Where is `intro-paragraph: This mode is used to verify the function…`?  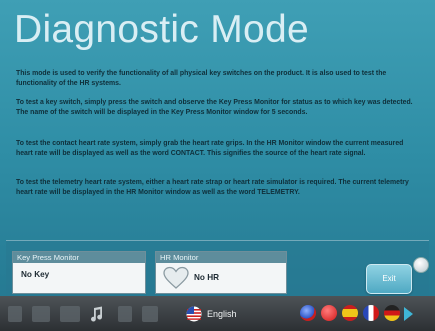
intro-paragraph: This mode is used to verify the function… is located at coordinates (201, 79).